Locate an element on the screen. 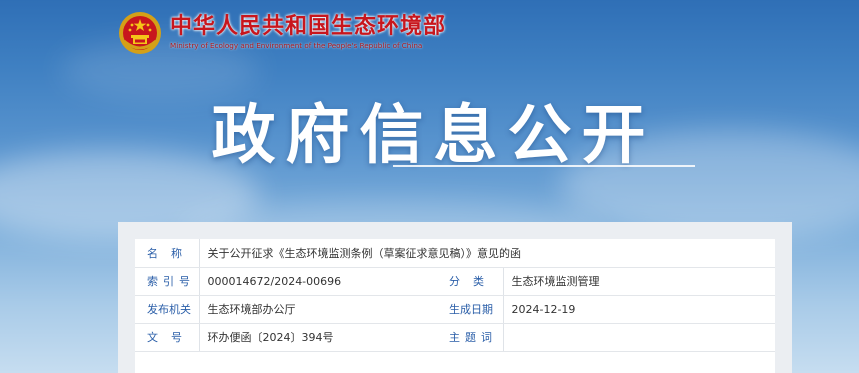 The width and height of the screenshot is (859, 373). national-emblem-icon is located at coordinates (140, 33).